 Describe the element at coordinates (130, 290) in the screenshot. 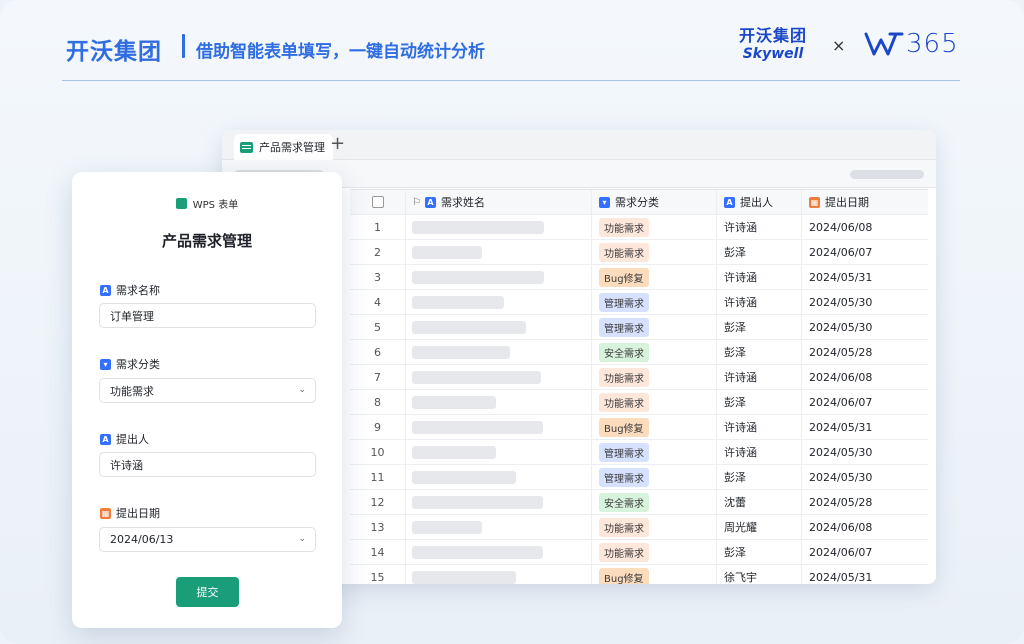

I see `field-label-name: A 需求名称` at that location.